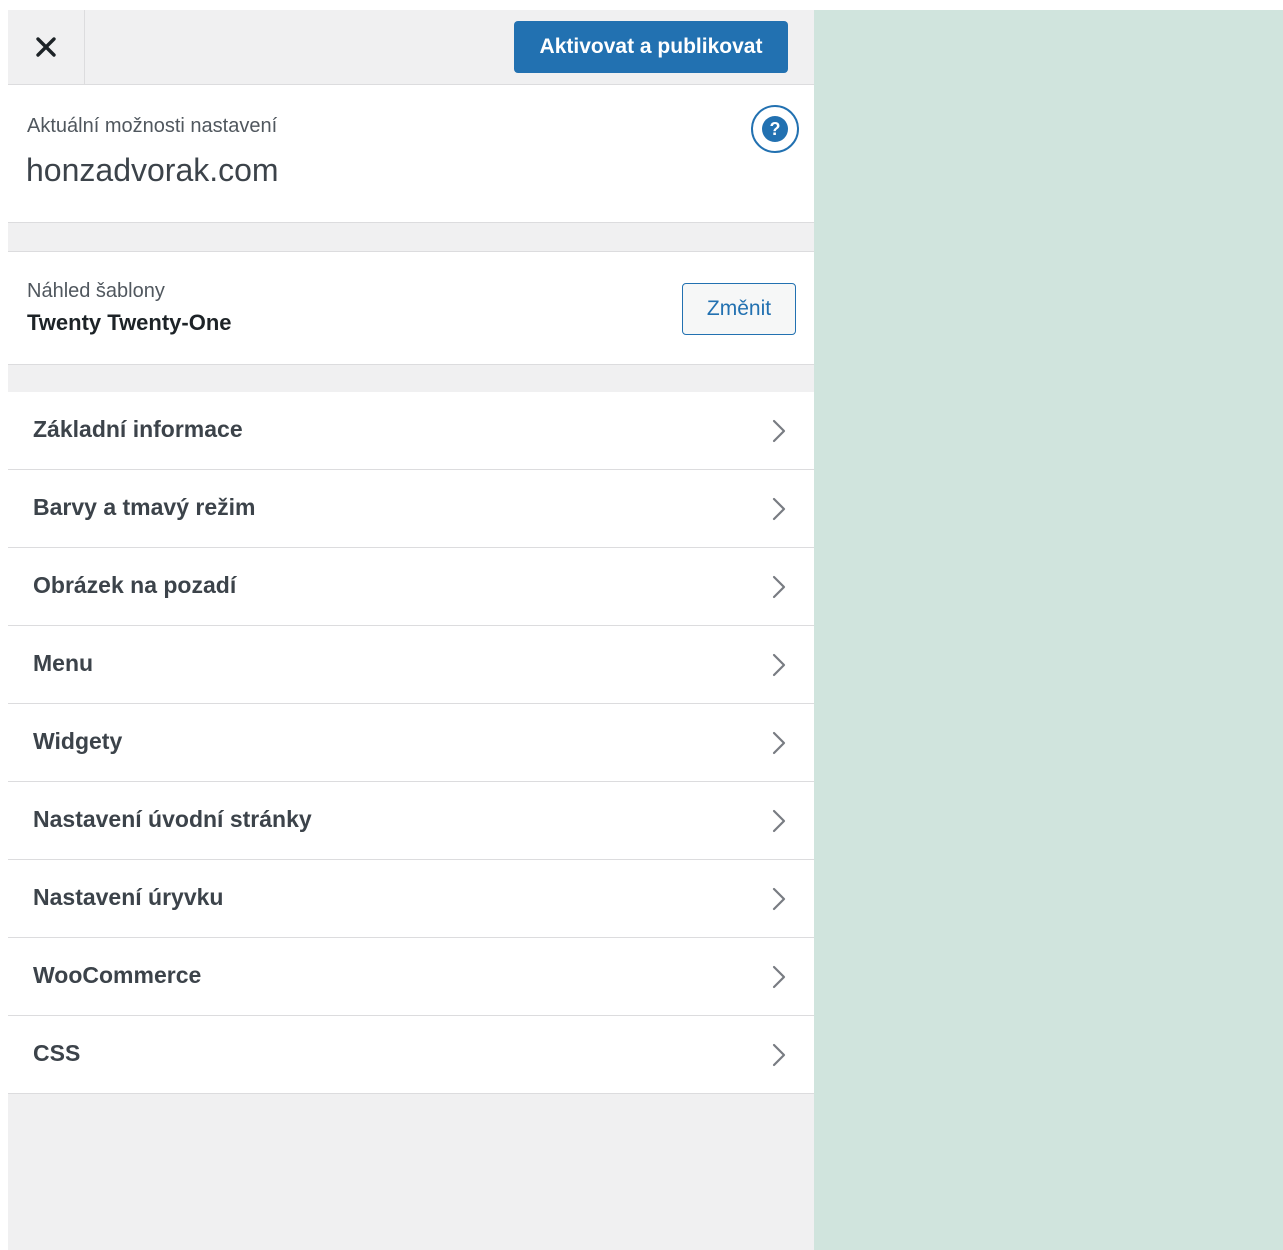  I want to click on help-icon: ?, so click(775, 129).